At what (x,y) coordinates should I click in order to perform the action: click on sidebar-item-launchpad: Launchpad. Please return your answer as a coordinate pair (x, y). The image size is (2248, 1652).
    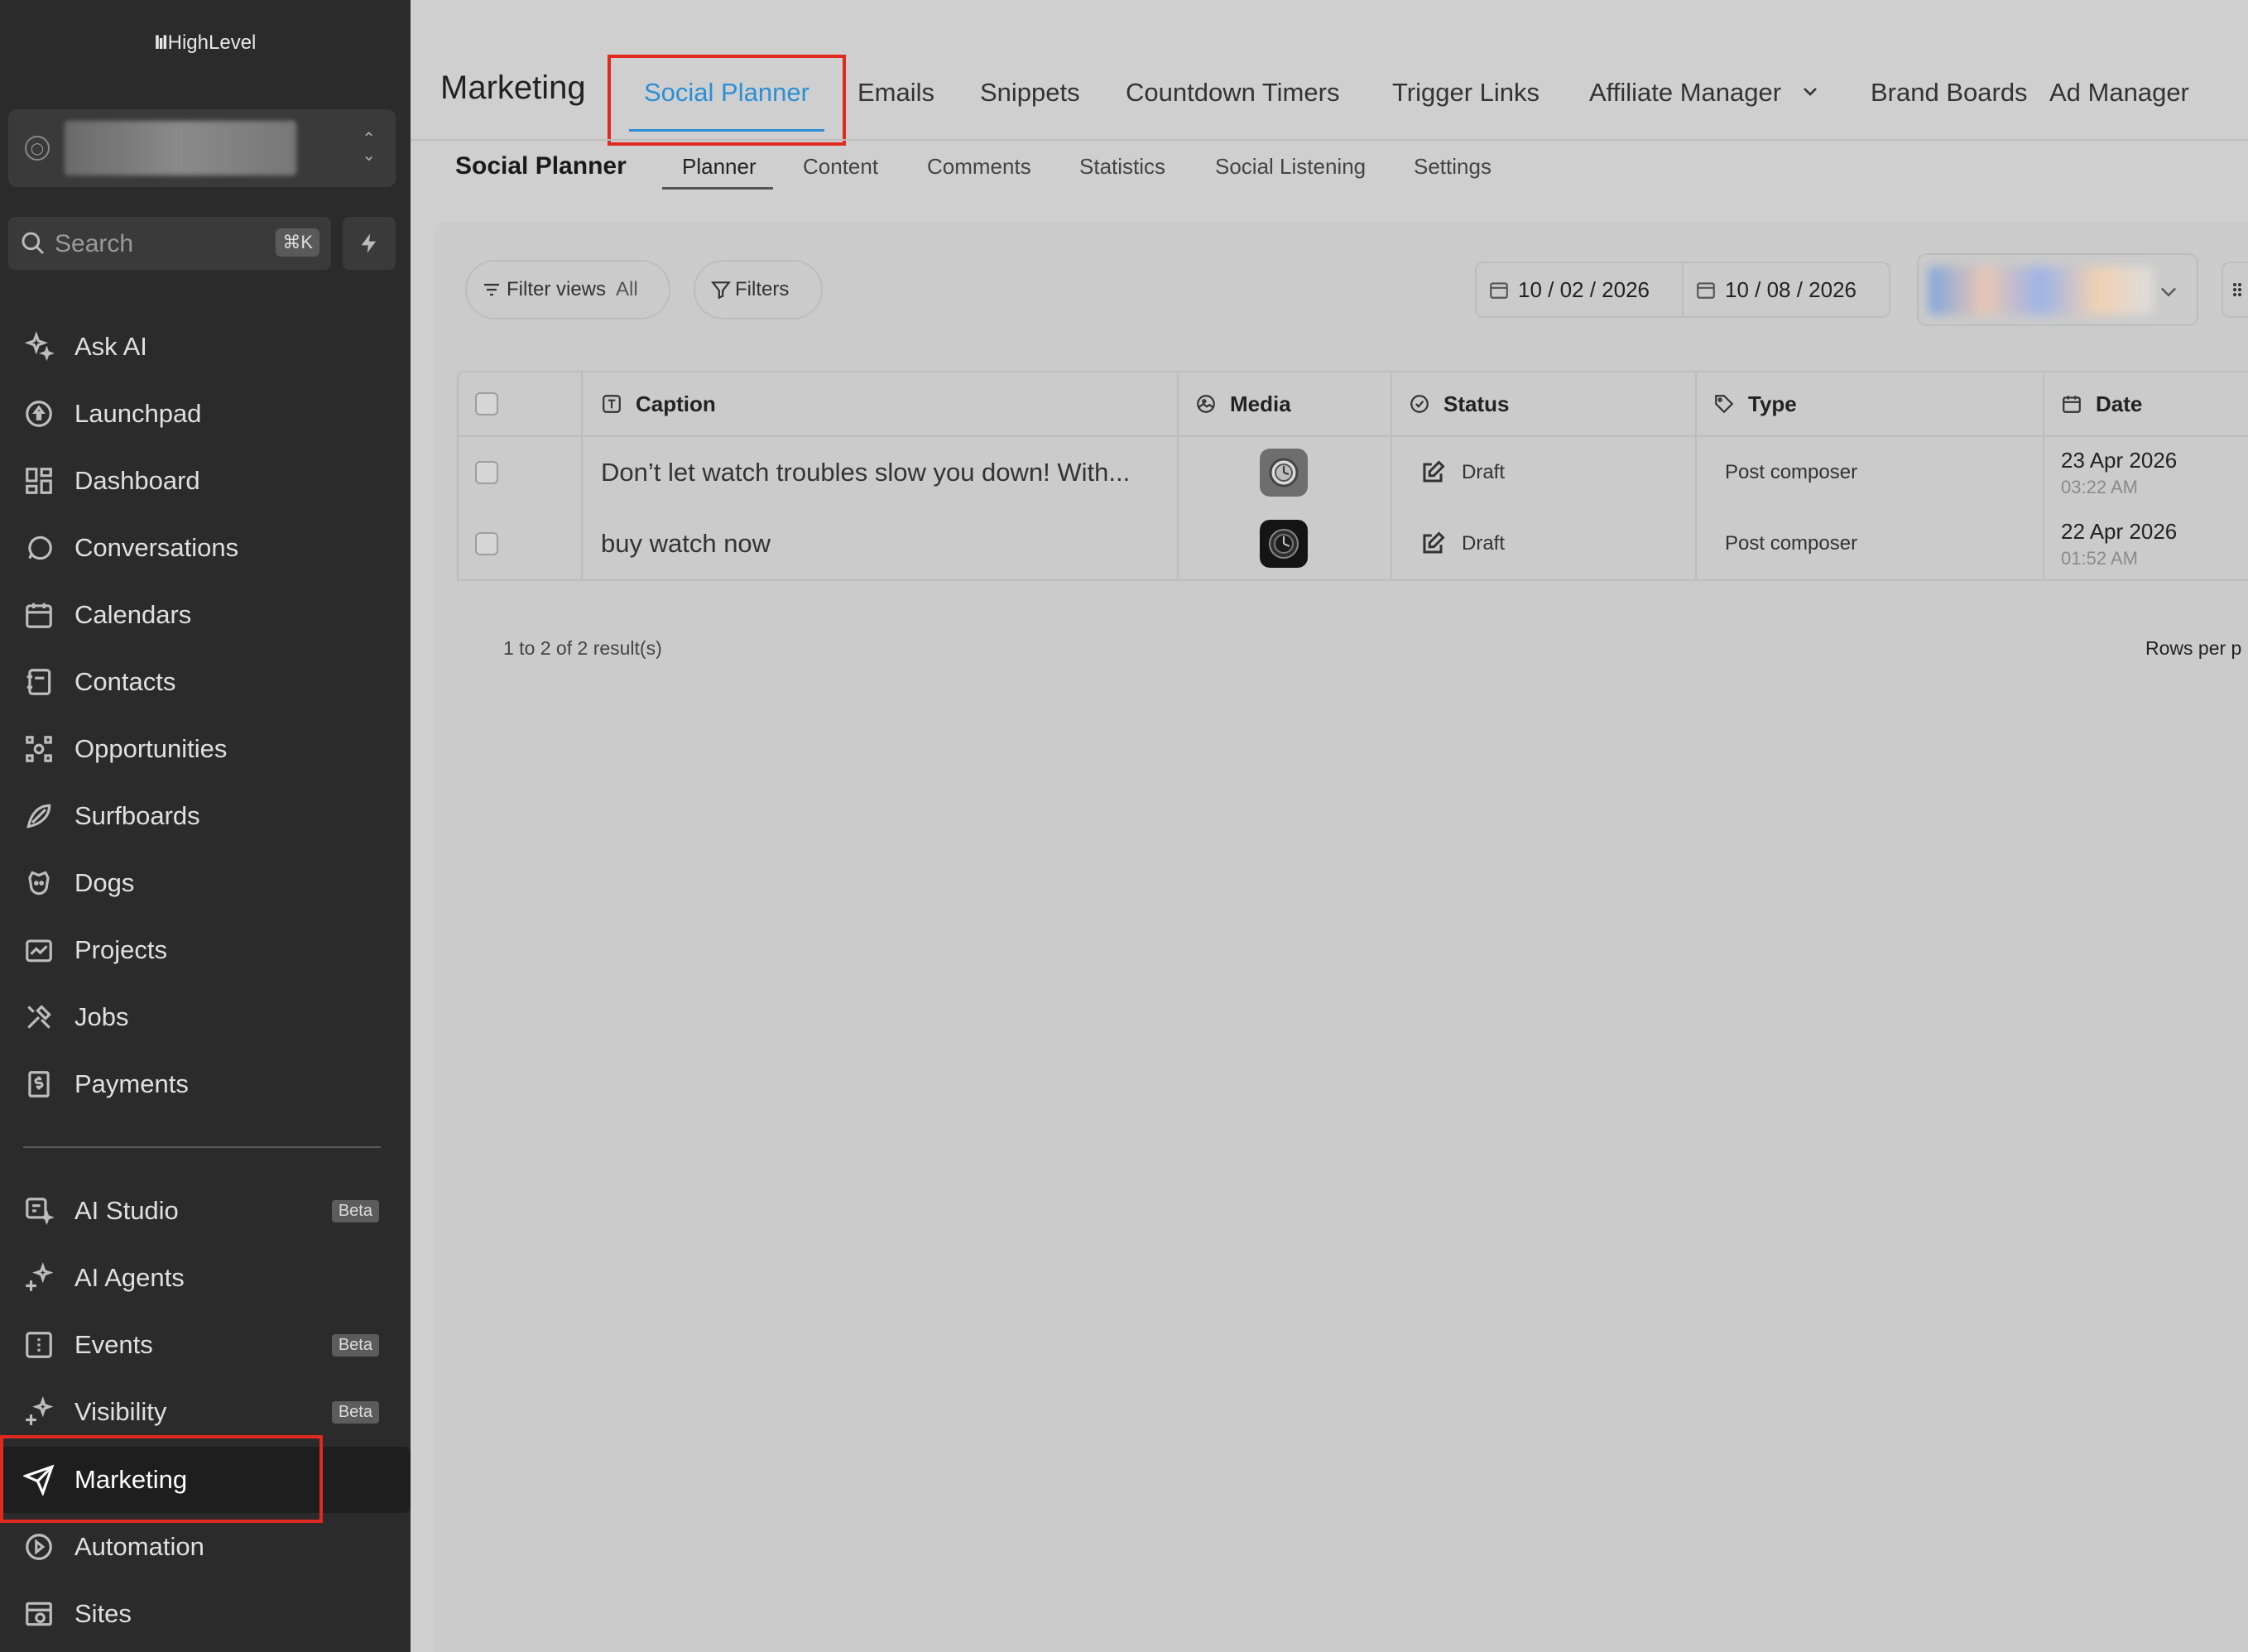
    Looking at the image, I should click on (111, 414).